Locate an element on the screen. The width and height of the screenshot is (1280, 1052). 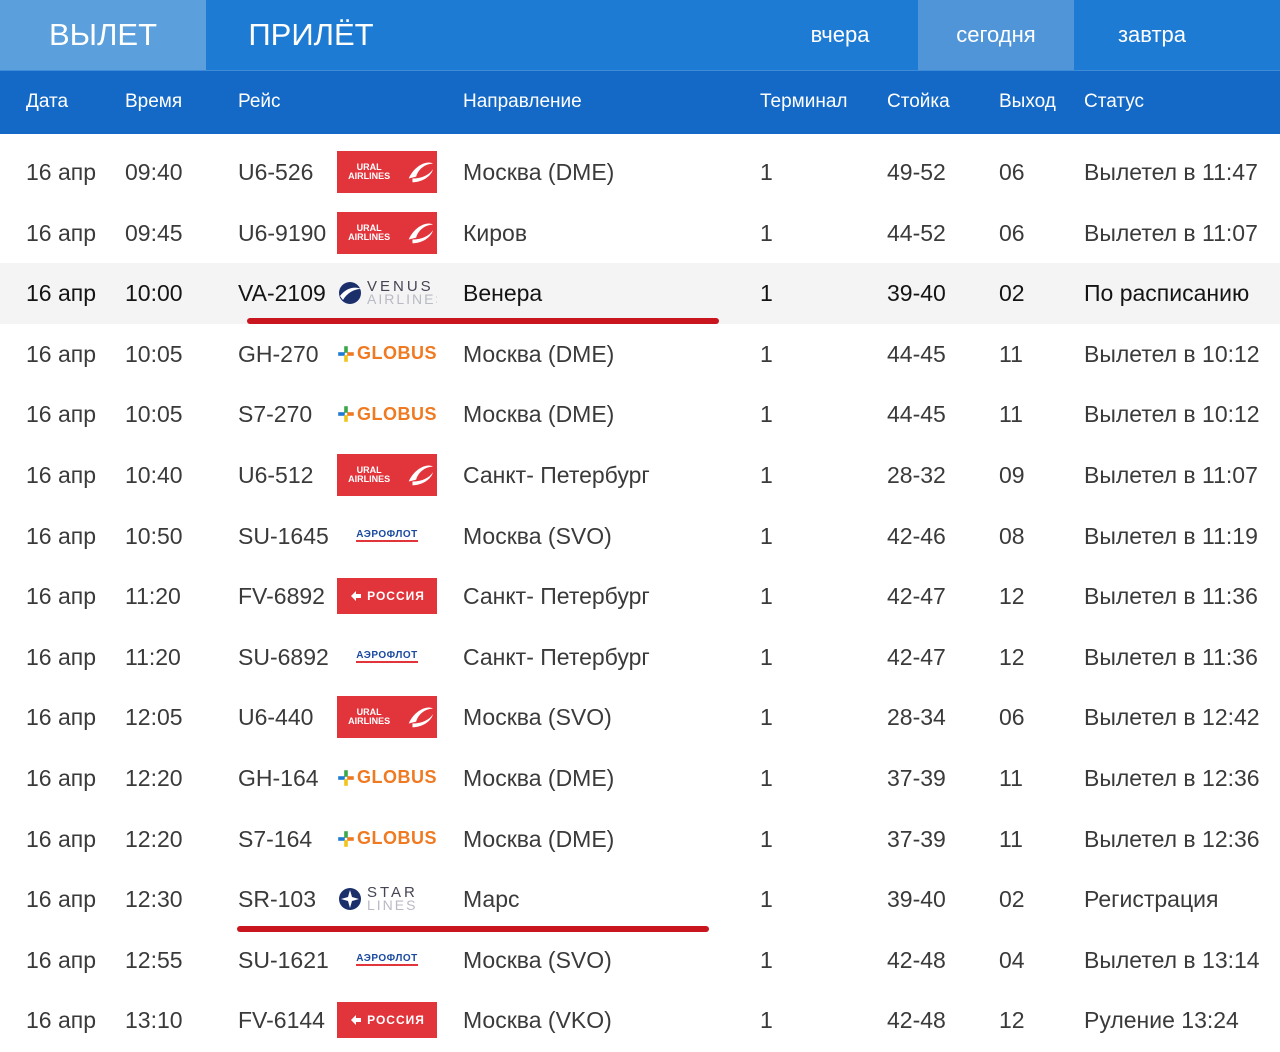
aeroflot-logo: АЭРОФЛОТ is located at coordinates (387, 536).